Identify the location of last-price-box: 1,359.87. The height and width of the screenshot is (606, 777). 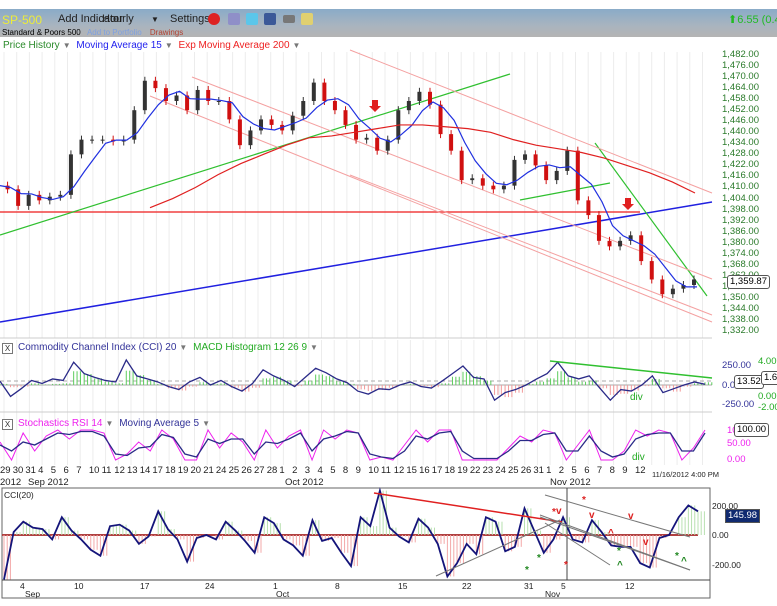
(748, 282).